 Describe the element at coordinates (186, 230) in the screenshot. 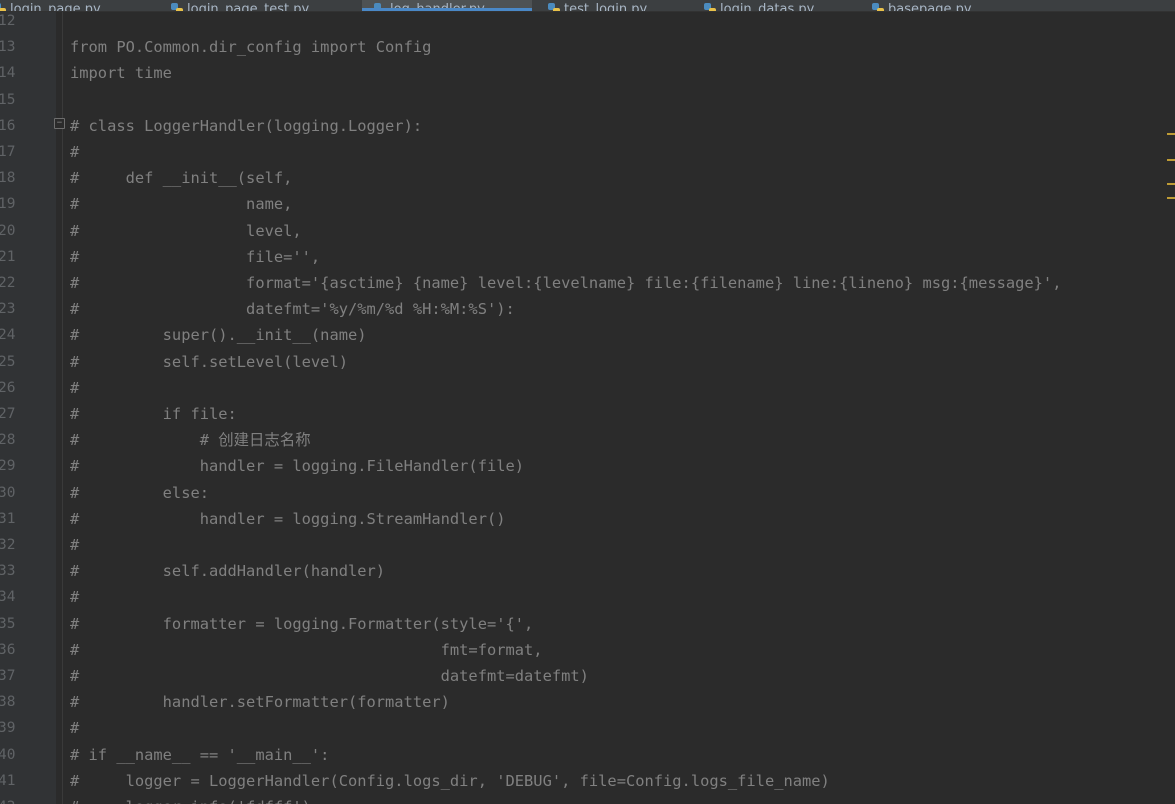

I see `code-text: # level,` at that location.